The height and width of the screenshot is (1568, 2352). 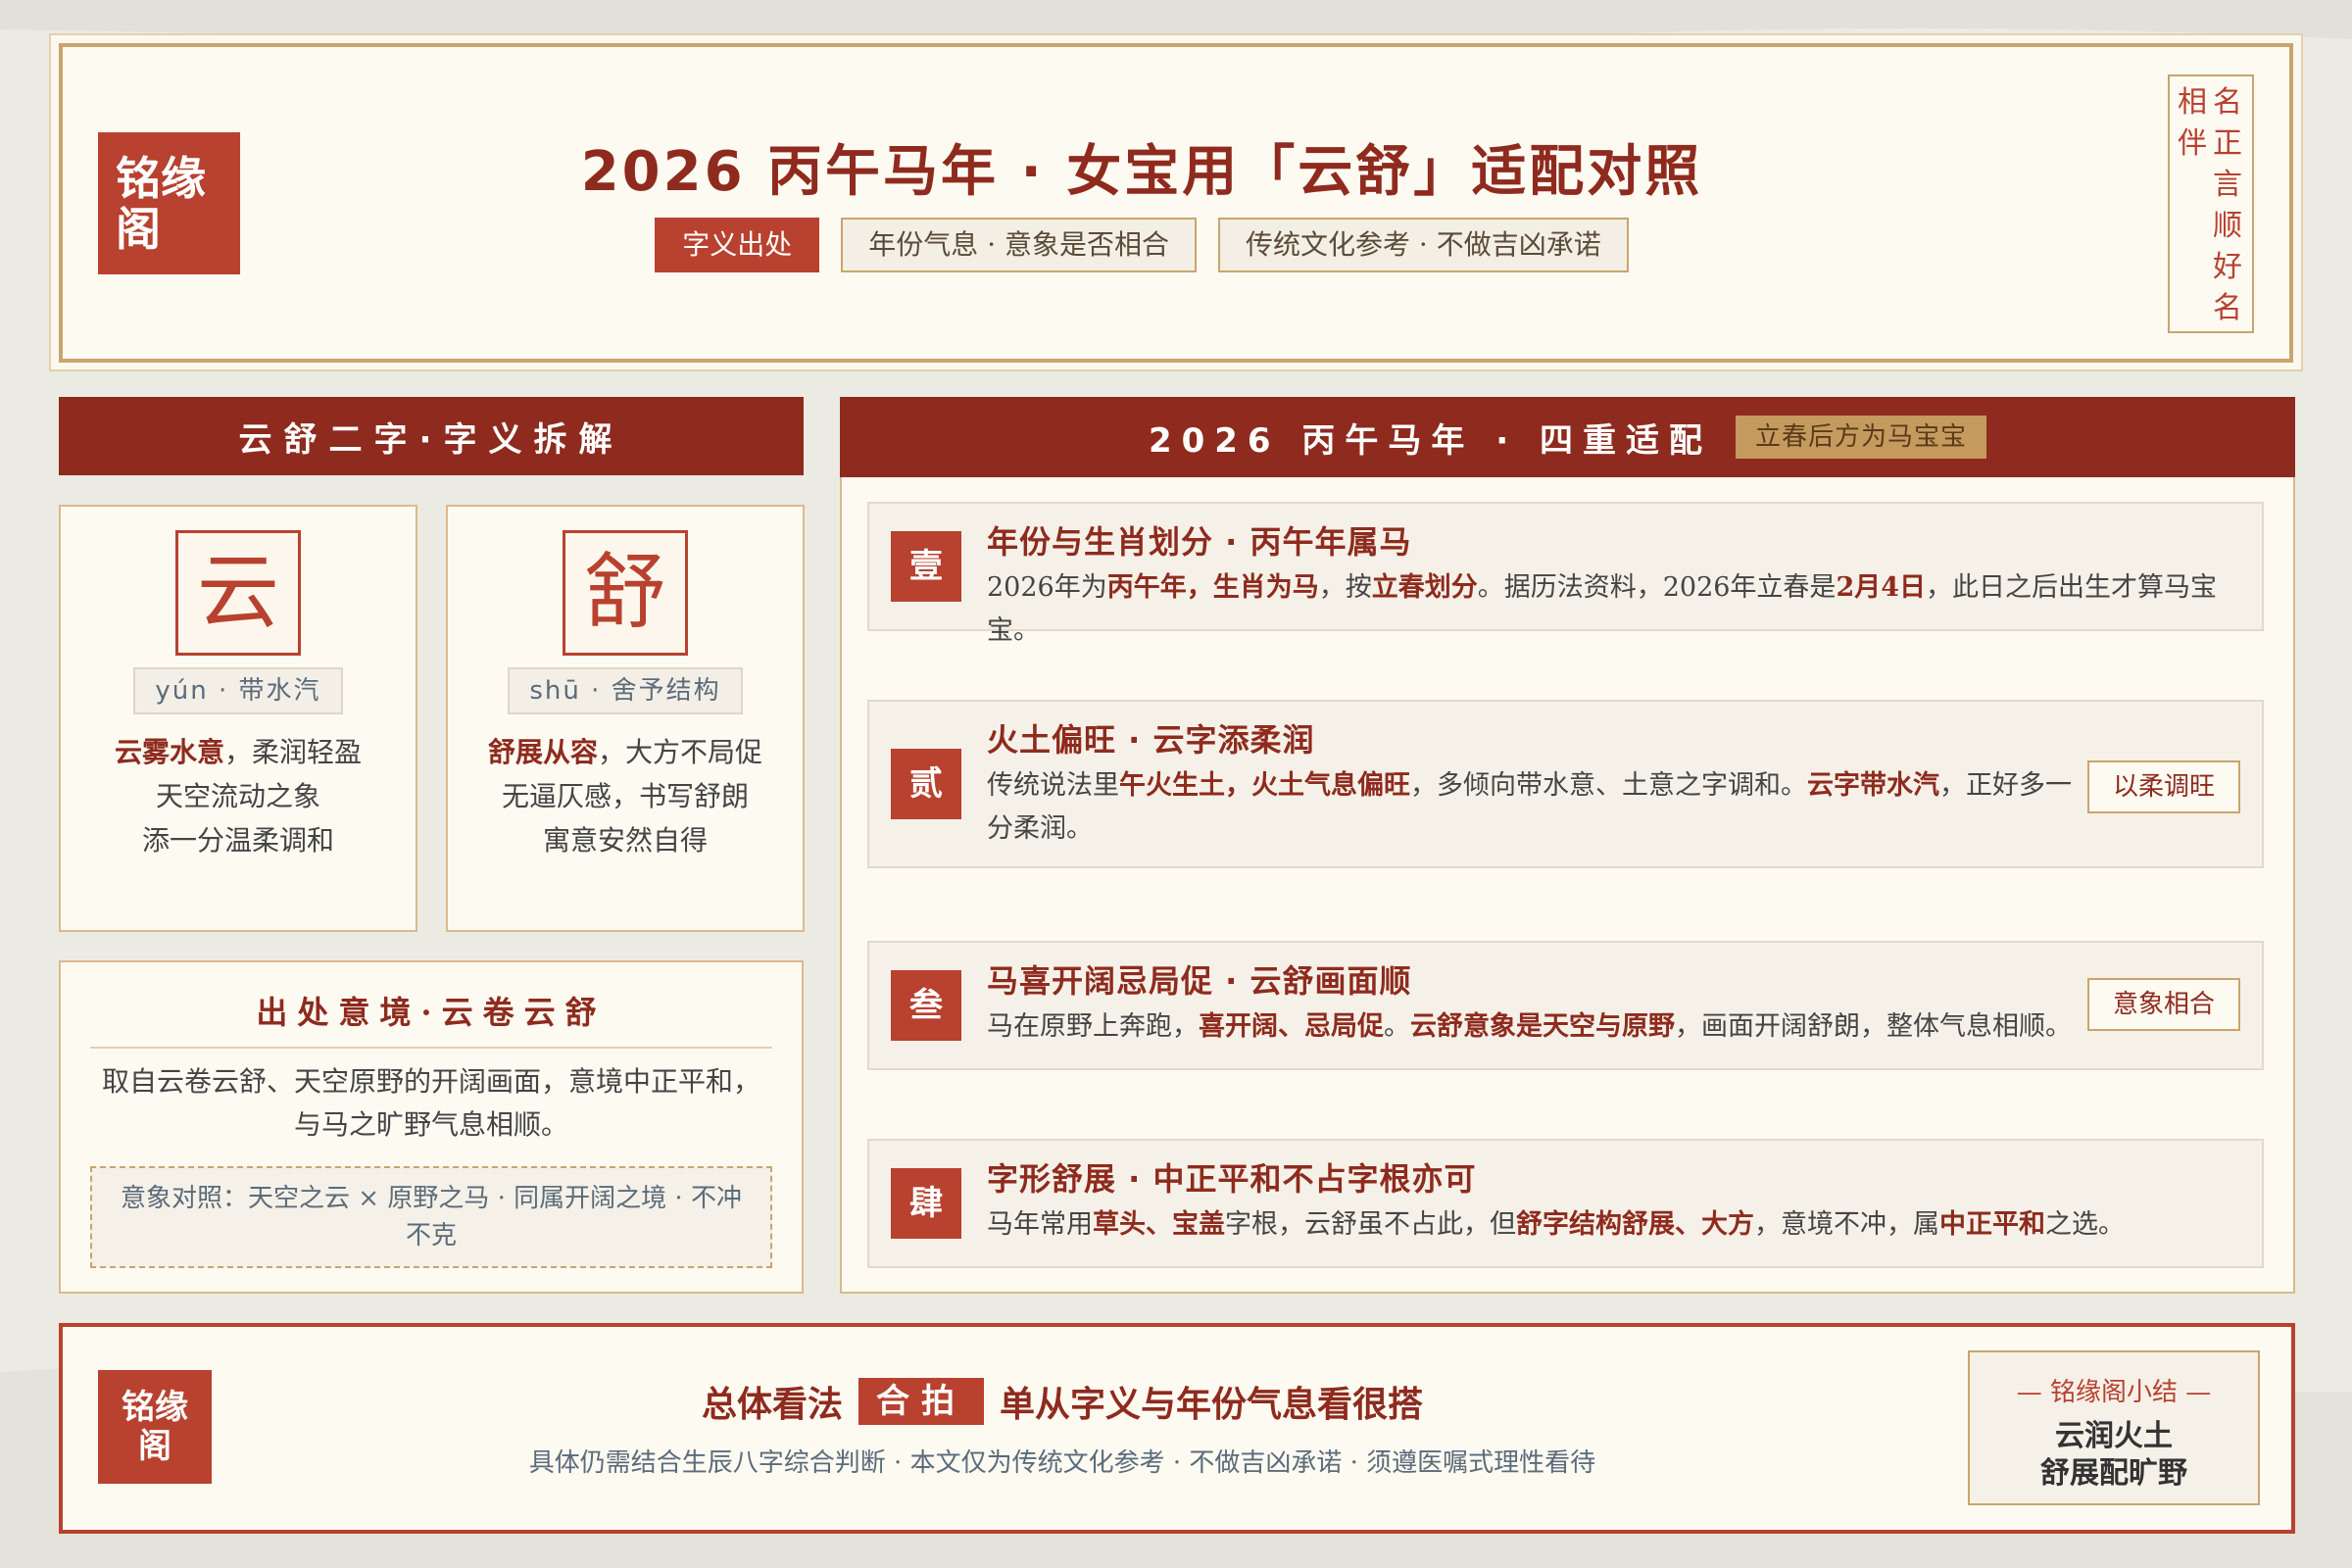 I want to click on meaning-line: 添一分温柔调和, so click(x=237, y=840).